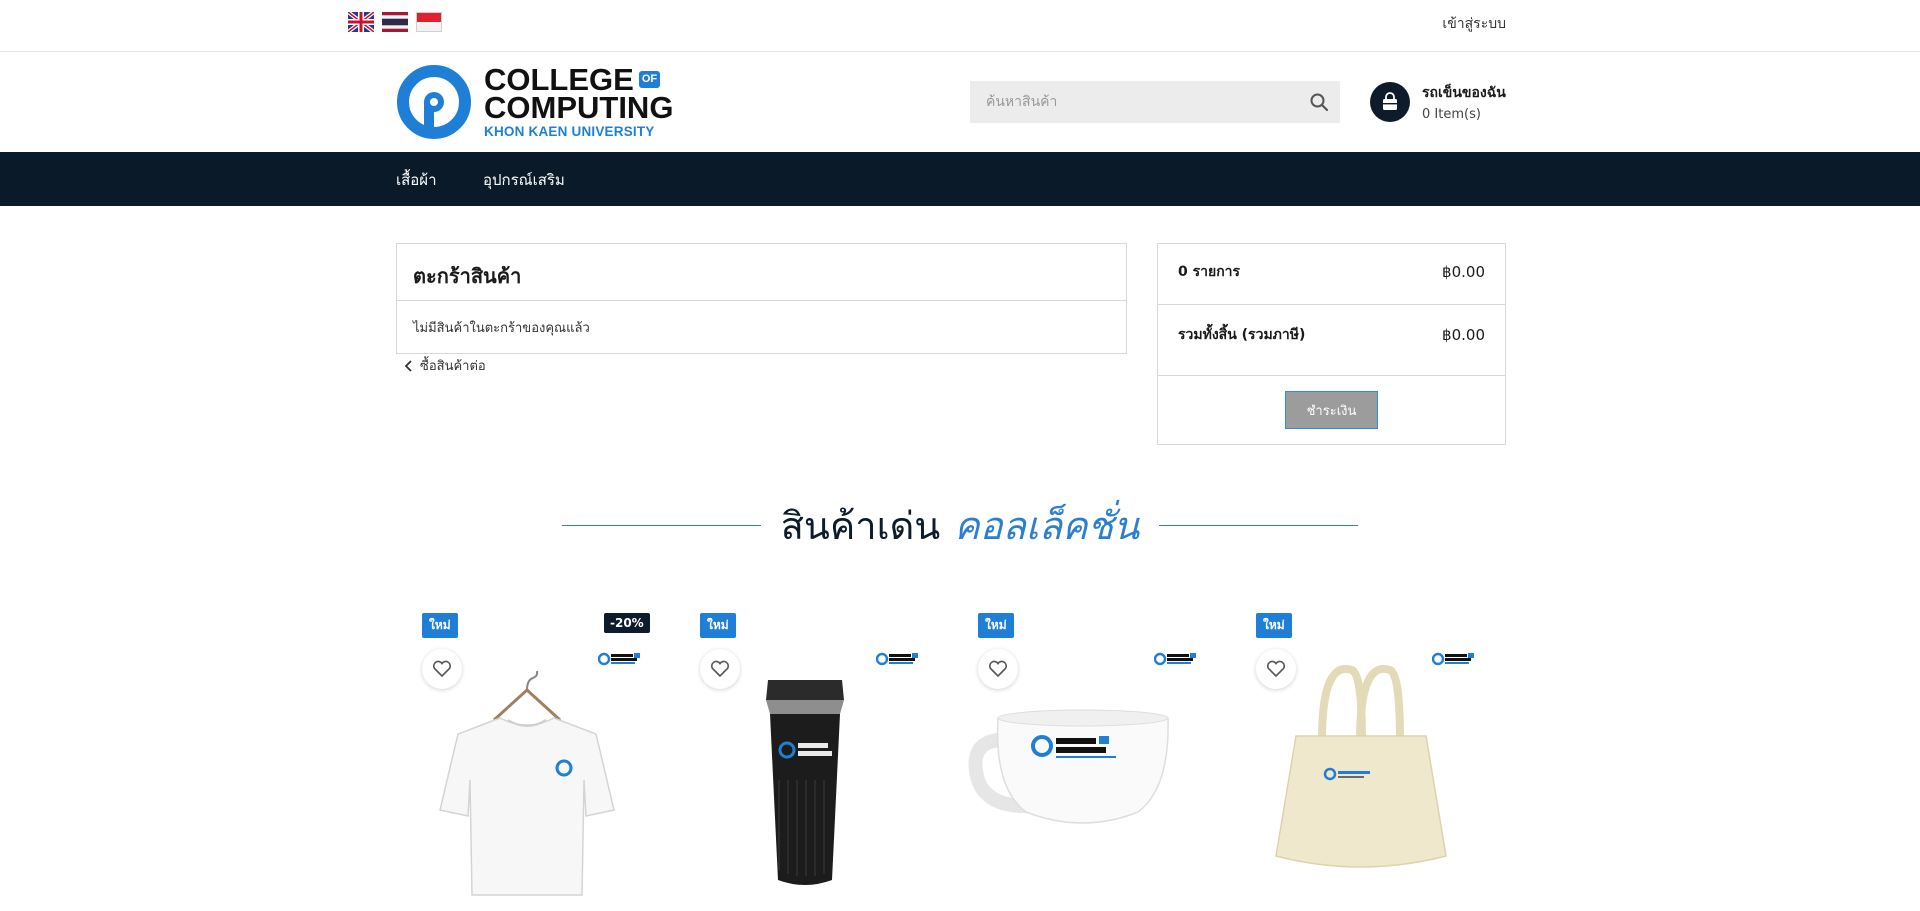 The height and width of the screenshot is (911, 1920). I want to click on thai-flag-icon, so click(395, 22).